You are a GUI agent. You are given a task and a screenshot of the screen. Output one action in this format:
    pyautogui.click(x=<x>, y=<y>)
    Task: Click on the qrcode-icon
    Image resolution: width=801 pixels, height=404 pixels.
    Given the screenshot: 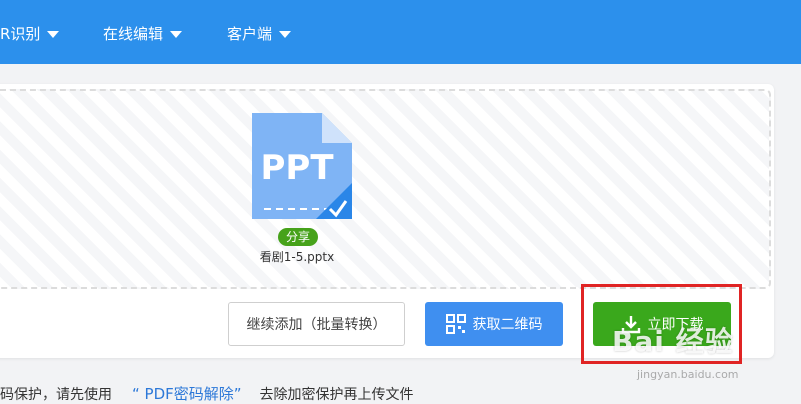 What is the action you would take?
    pyautogui.click(x=455, y=324)
    